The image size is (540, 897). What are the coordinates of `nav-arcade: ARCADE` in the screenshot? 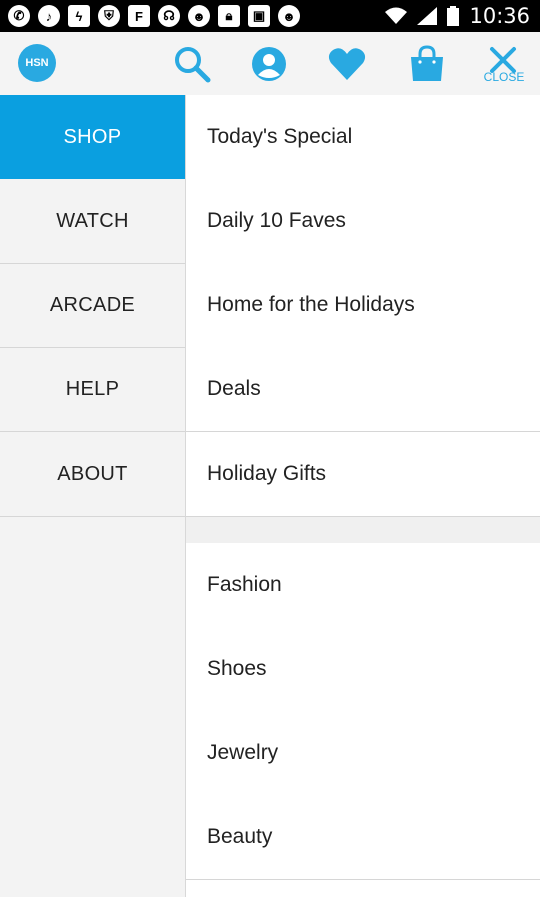 It's located at (92, 305).